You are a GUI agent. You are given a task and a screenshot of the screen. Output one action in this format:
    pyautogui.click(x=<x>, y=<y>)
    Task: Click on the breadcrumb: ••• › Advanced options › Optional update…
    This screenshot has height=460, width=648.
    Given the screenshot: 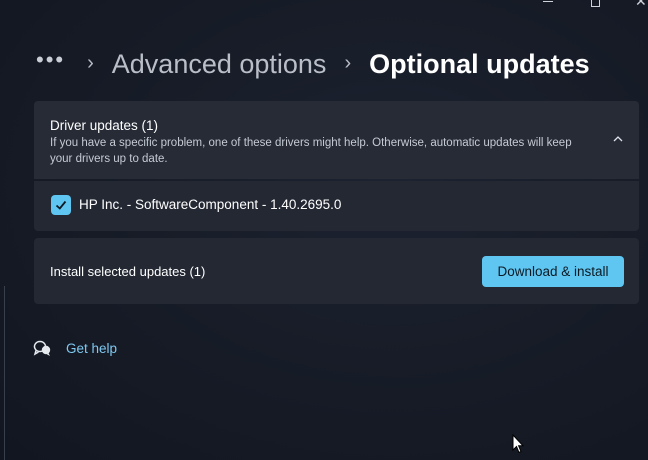 What is the action you would take?
    pyautogui.click(x=313, y=64)
    